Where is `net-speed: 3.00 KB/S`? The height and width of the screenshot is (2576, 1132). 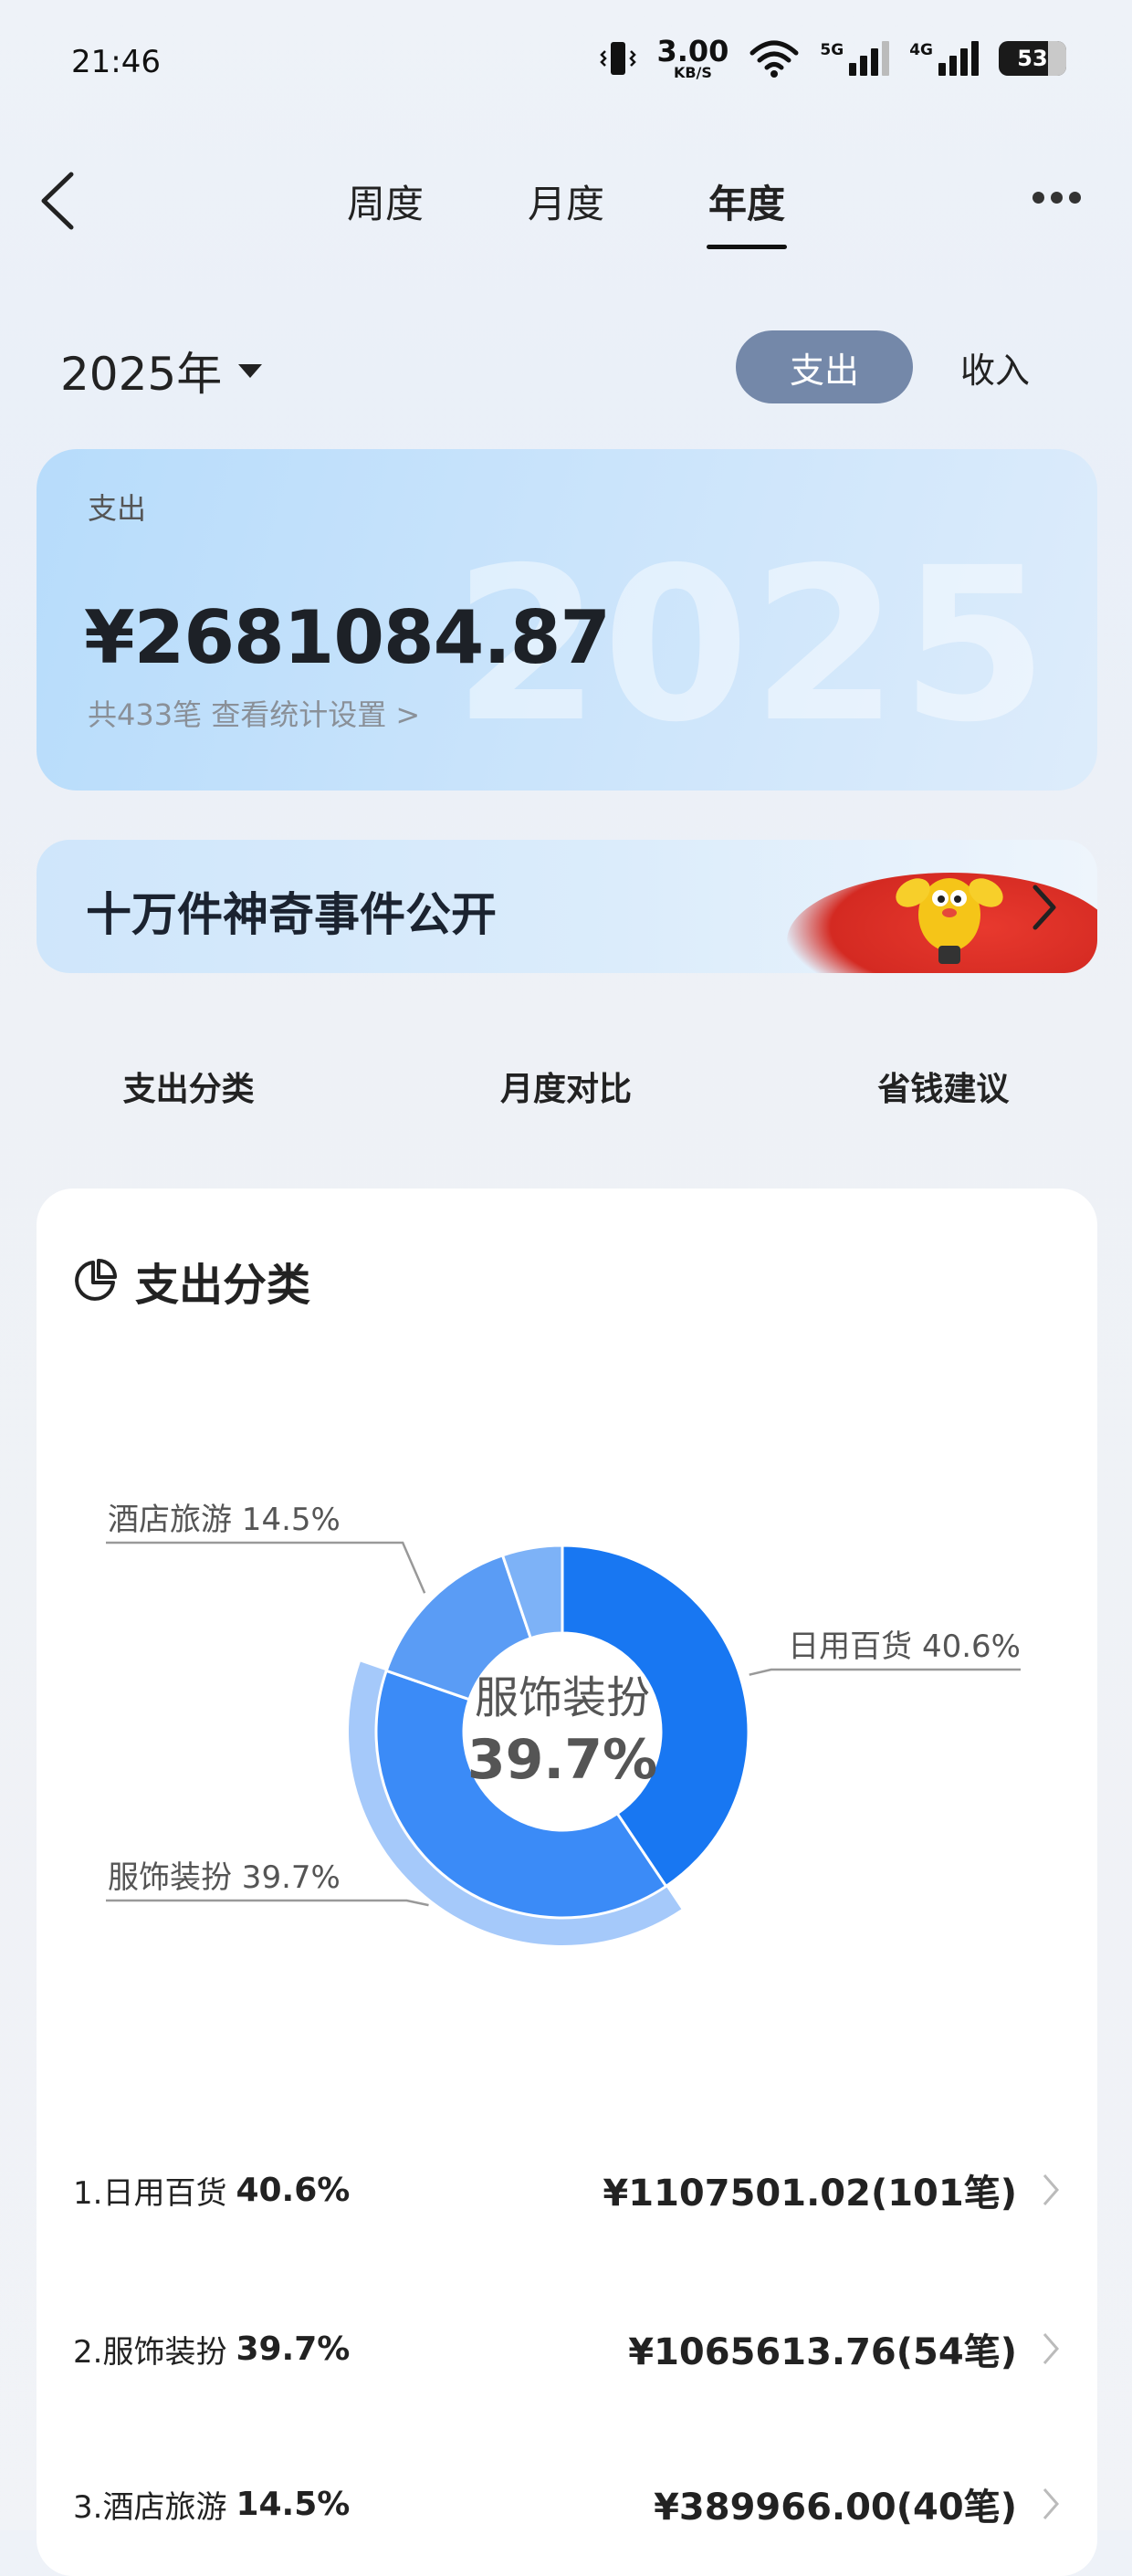
net-speed: 3.00 KB/S is located at coordinates (692, 58).